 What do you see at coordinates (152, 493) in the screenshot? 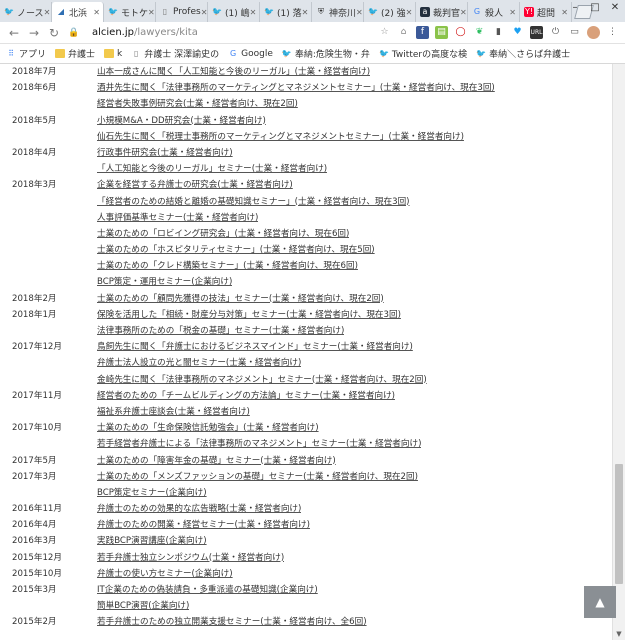
I see `seminar-link: BCP策定セミナー(企業向け)` at bounding box center [152, 493].